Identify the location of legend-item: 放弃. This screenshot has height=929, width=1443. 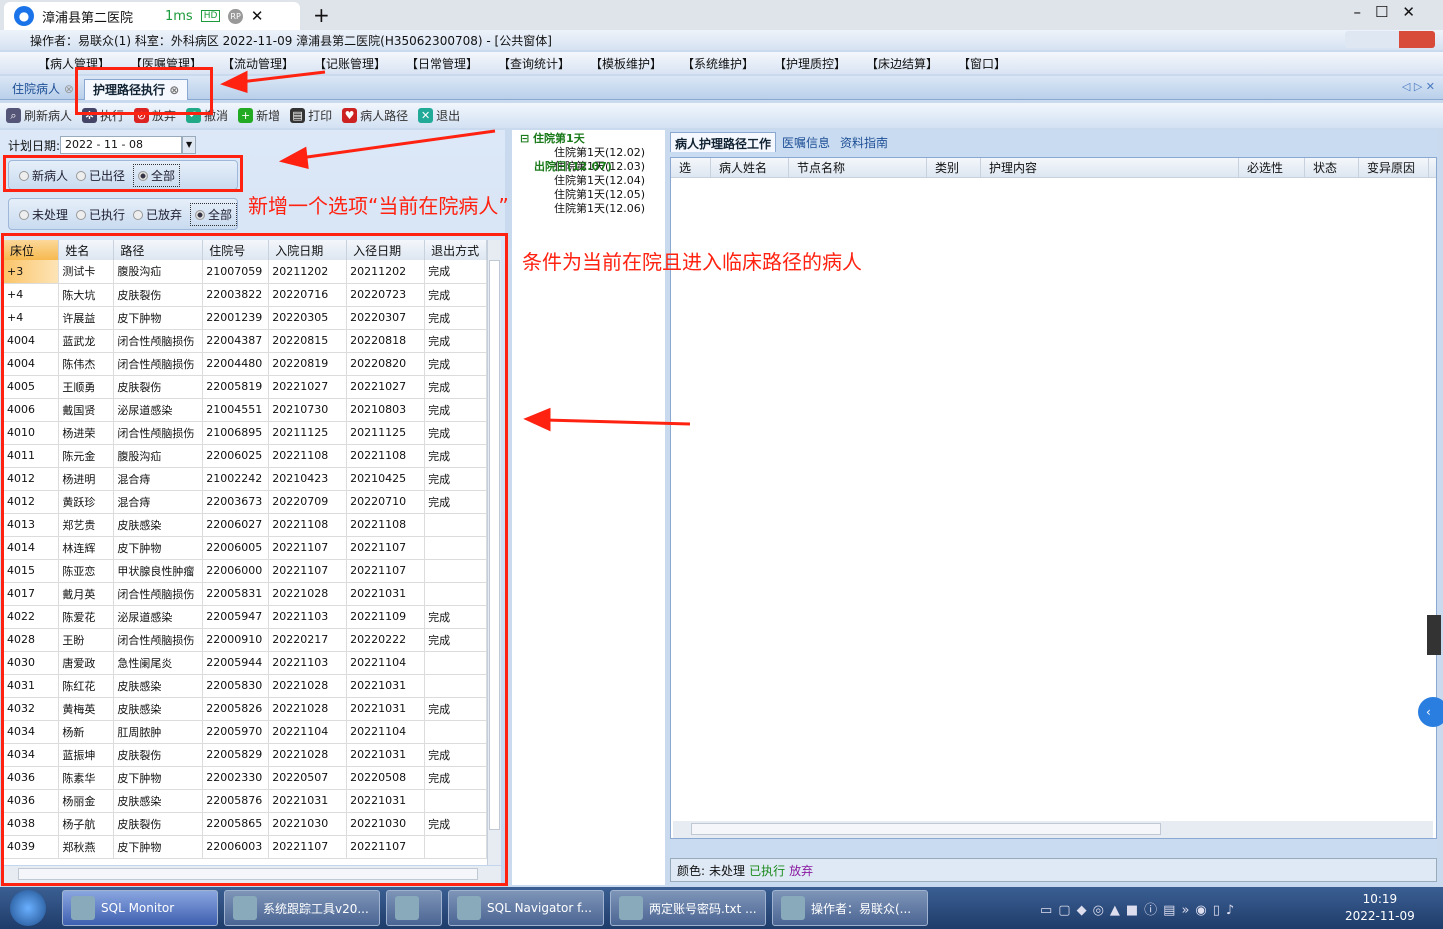
(801, 870).